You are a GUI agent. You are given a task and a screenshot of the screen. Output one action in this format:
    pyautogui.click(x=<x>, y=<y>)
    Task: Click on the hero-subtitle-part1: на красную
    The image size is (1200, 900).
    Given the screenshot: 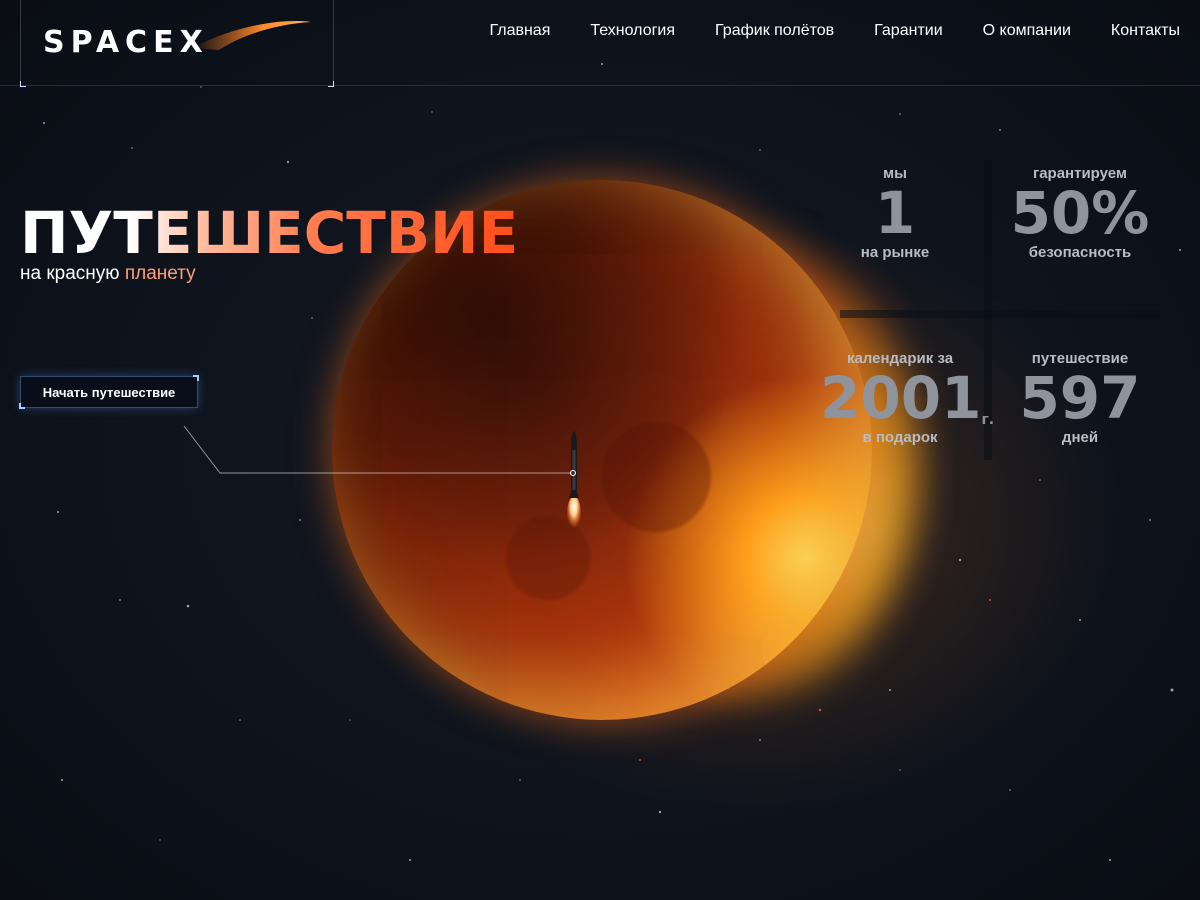 What is the action you would take?
    pyautogui.click(x=72, y=273)
    